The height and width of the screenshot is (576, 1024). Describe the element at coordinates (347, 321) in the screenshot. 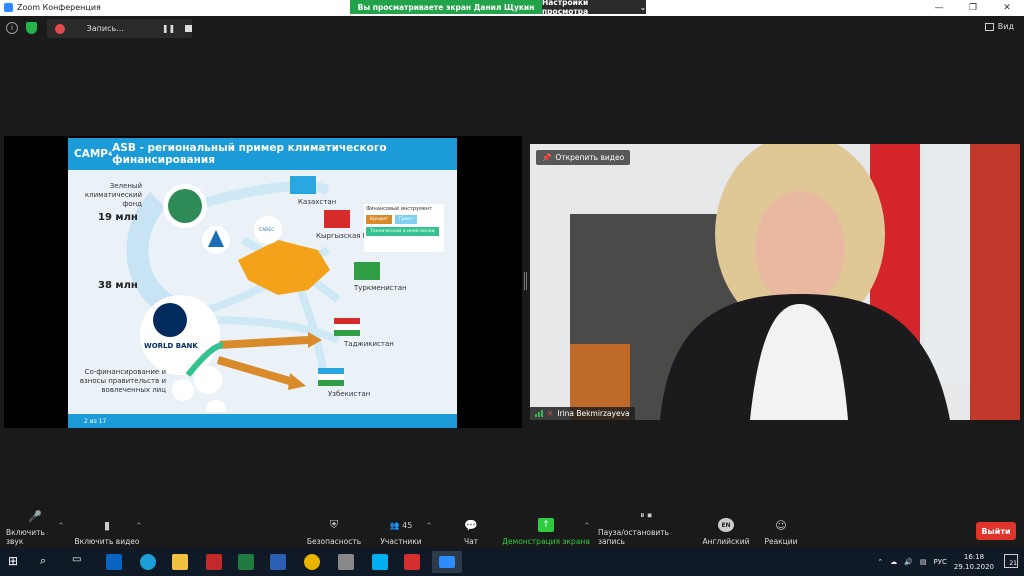

I see `tajikistan-flag-icon` at that location.